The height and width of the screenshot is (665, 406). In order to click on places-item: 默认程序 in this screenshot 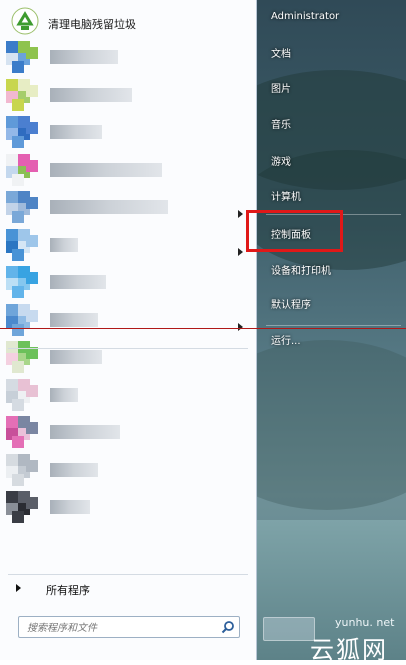, I will do `click(291, 303)`.